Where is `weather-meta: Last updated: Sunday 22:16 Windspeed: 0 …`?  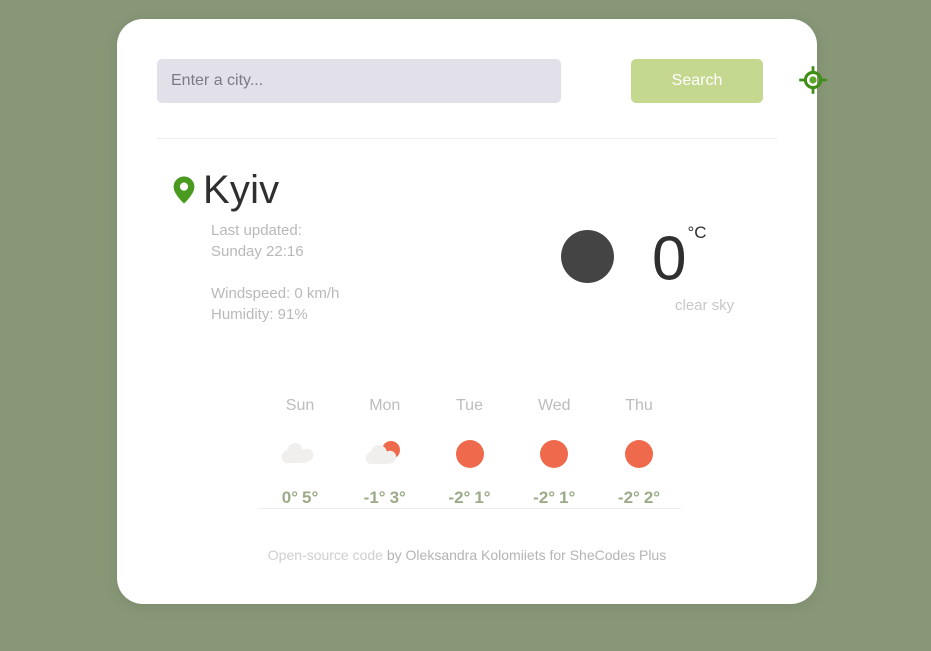 weather-meta: Last updated: Sunday 22:16 Windspeed: 0 … is located at coordinates (341, 272).